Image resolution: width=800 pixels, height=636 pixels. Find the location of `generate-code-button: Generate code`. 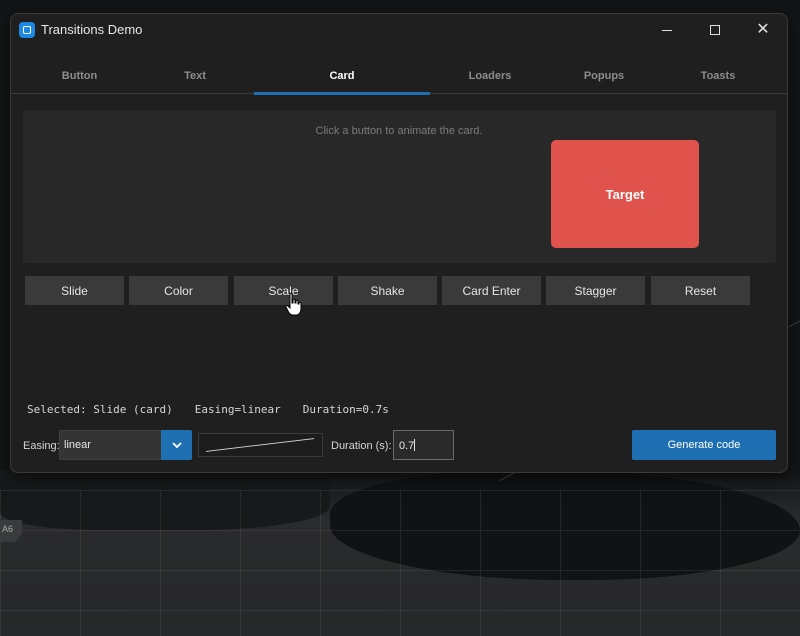

generate-code-button: Generate code is located at coordinates (704, 445).